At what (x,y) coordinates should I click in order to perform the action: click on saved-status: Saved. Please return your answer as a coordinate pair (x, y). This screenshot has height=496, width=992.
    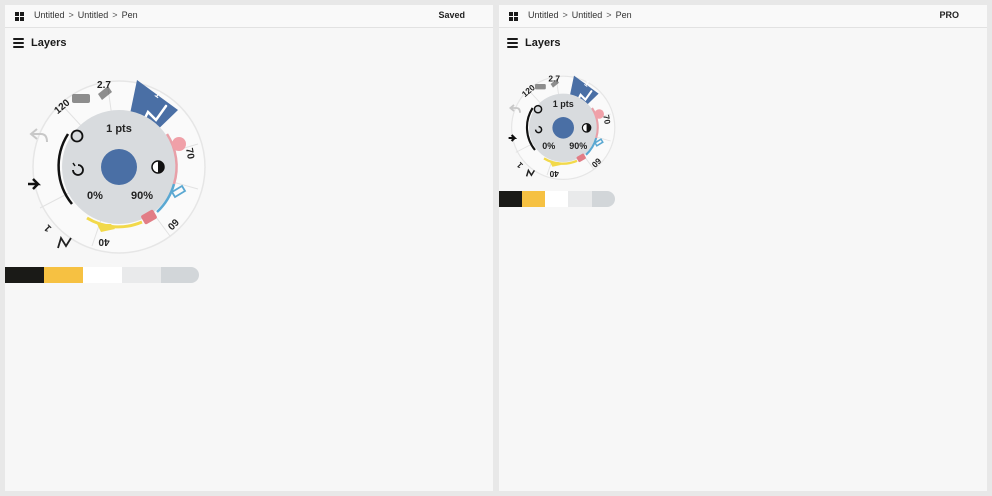
    Looking at the image, I should click on (451, 15).